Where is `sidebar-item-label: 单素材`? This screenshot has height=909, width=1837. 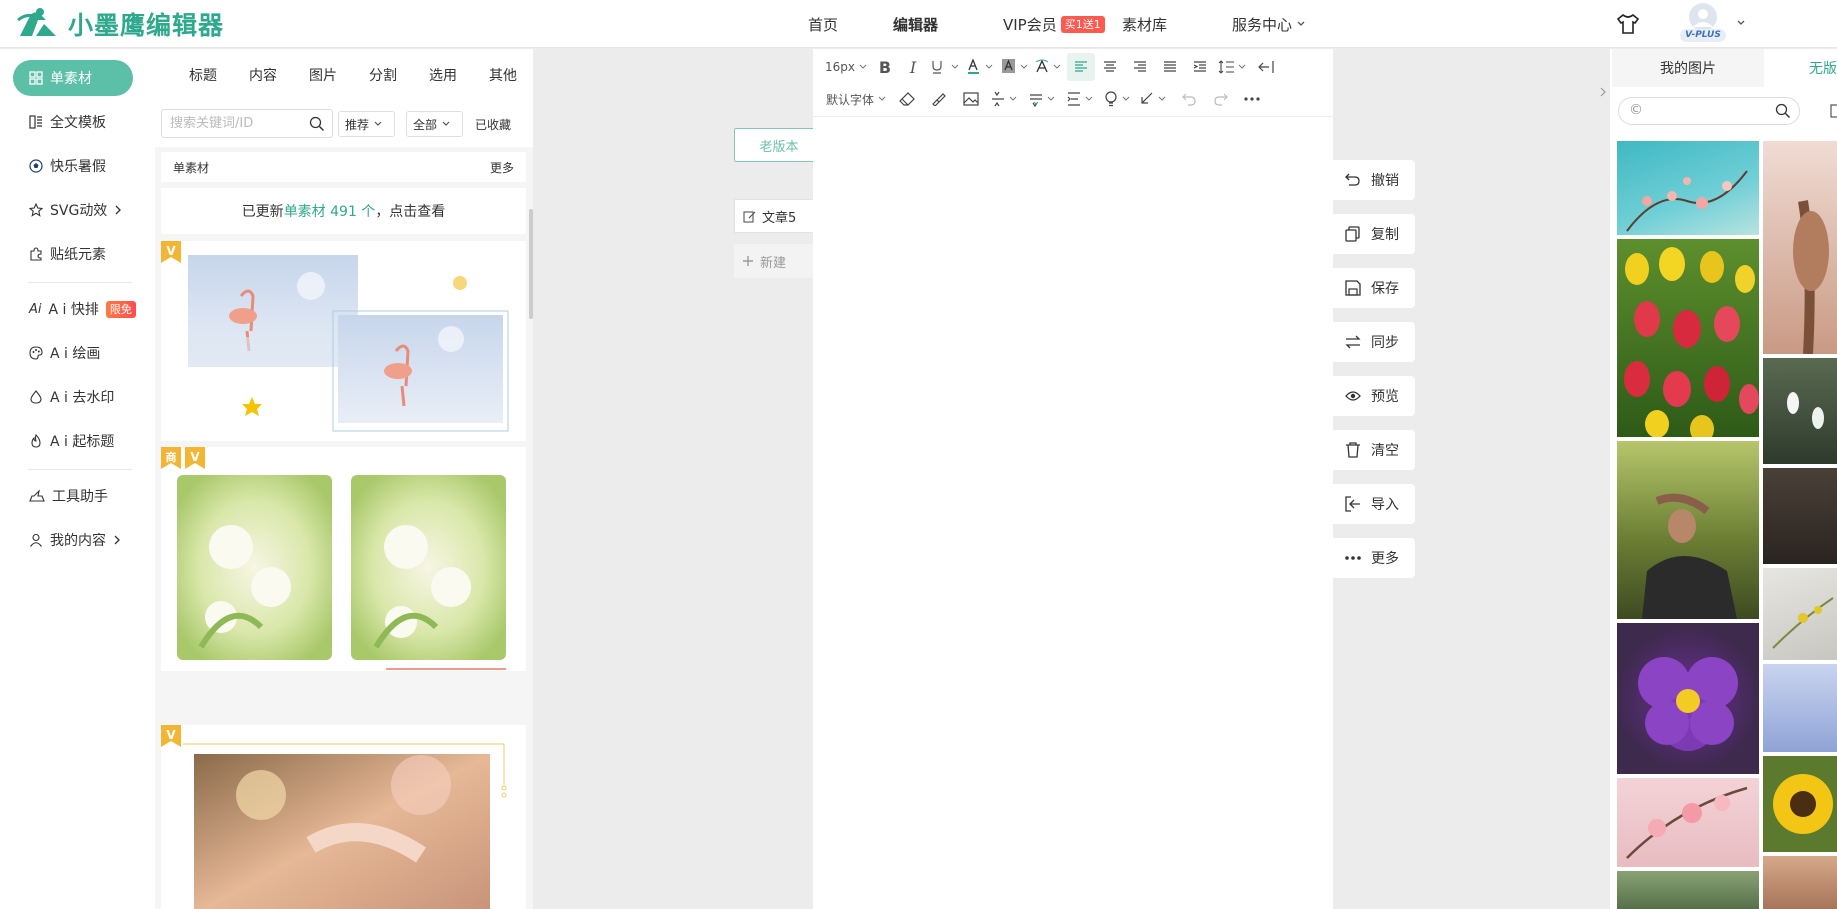 sidebar-item-label: 单素材 is located at coordinates (71, 79).